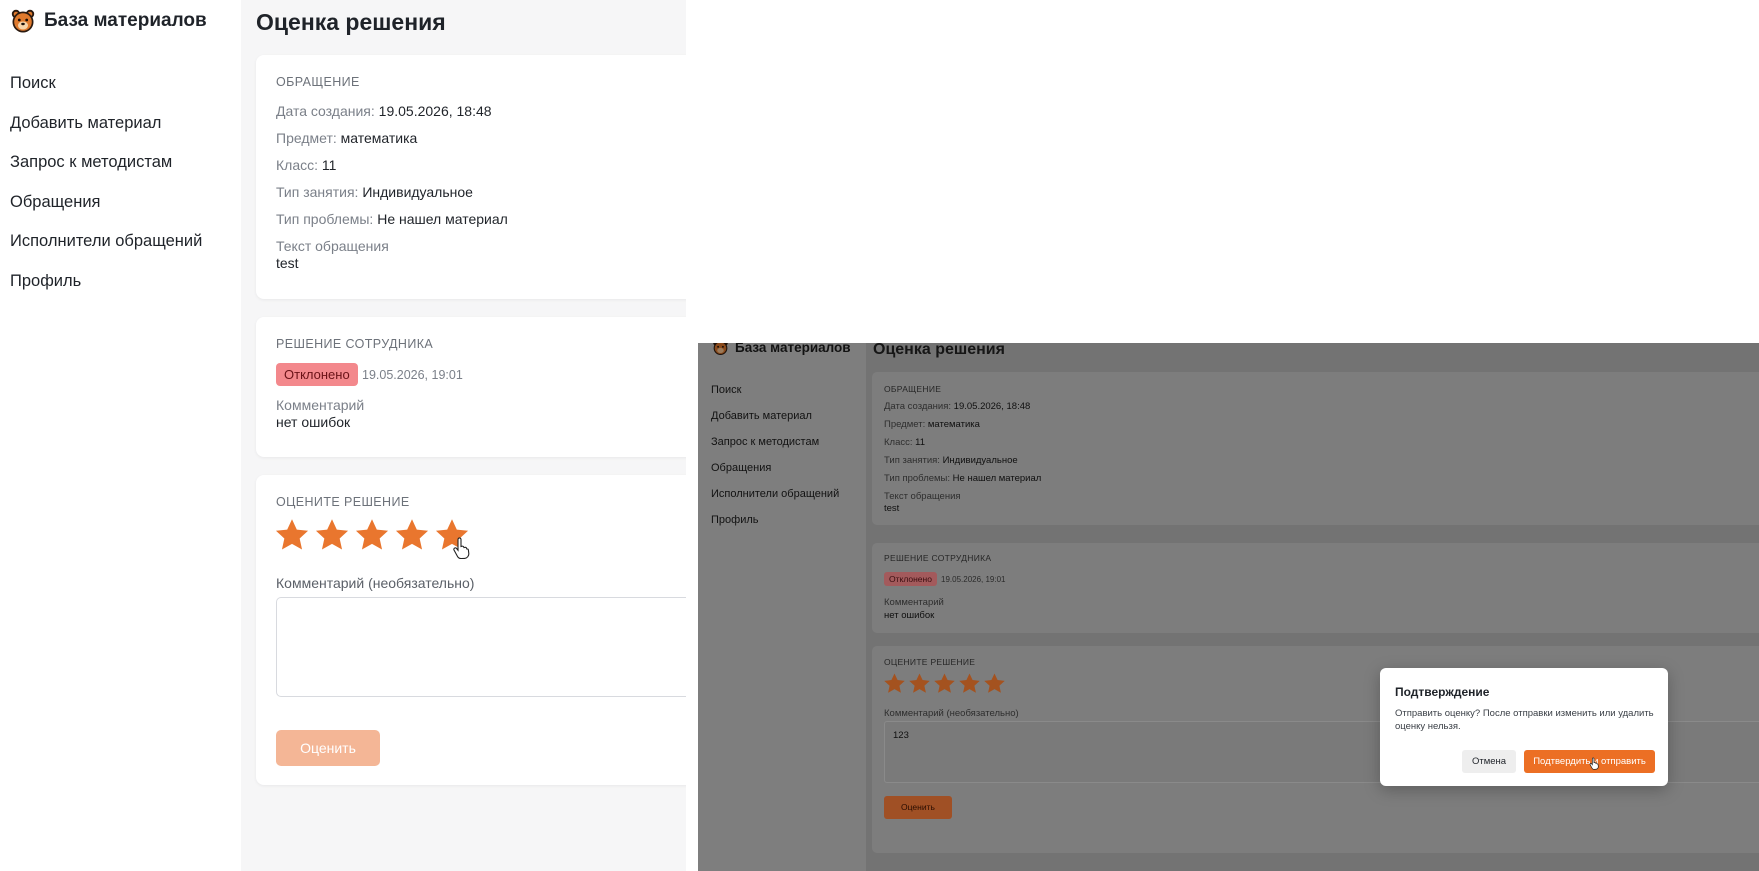 This screenshot has width=1759, height=871. I want to click on bear-head-icon, so click(720, 349).